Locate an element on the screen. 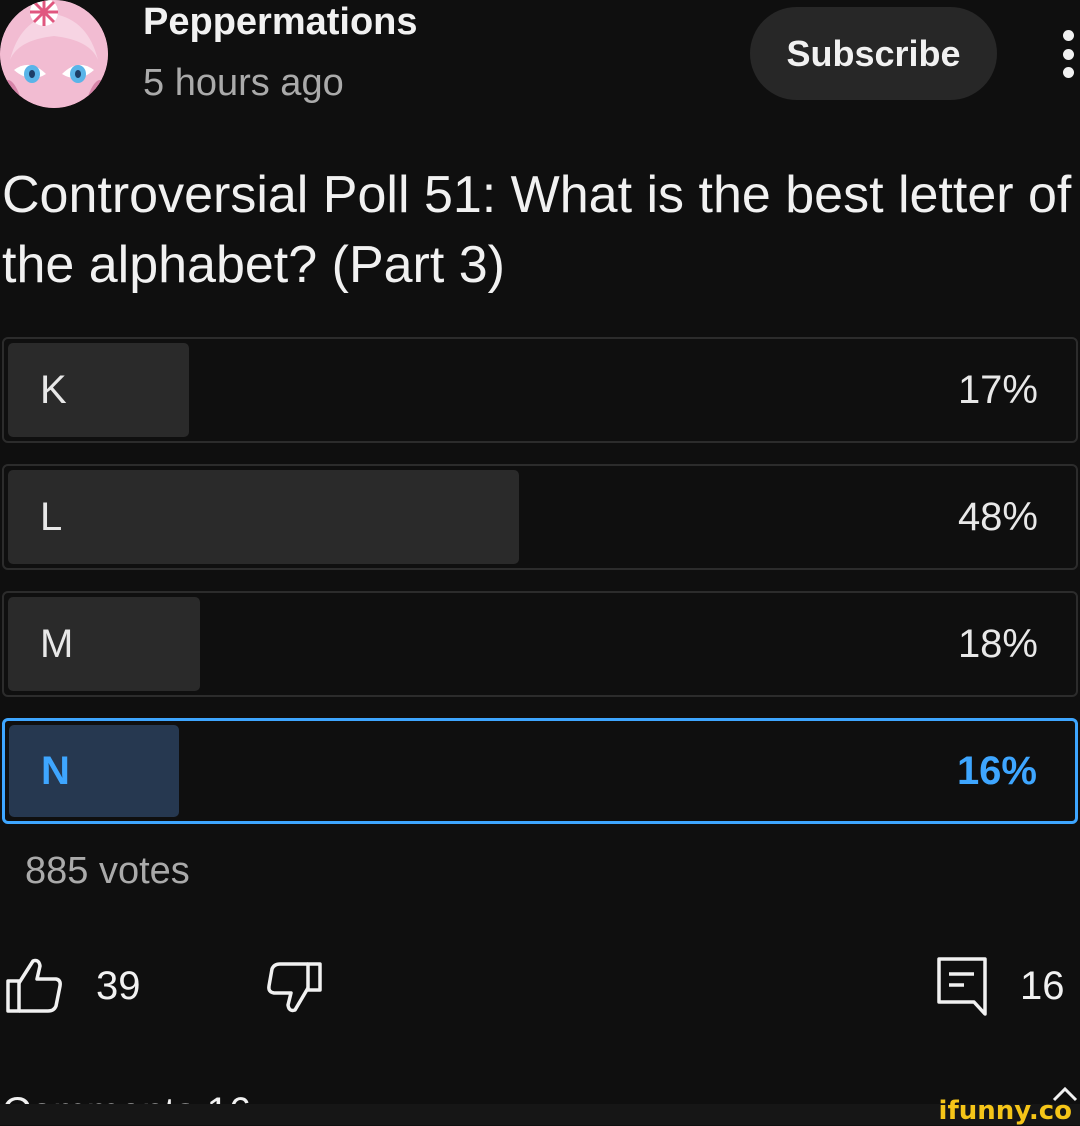 Image resolution: width=1080 pixels, height=1126 pixels. thumbs-up-icon is located at coordinates (34, 985).